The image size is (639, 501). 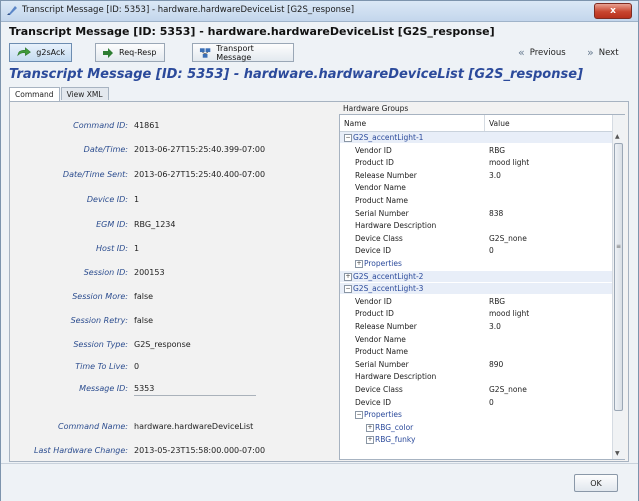 I want to click on tree-row: Serial Number 890, so click(x=476, y=364).